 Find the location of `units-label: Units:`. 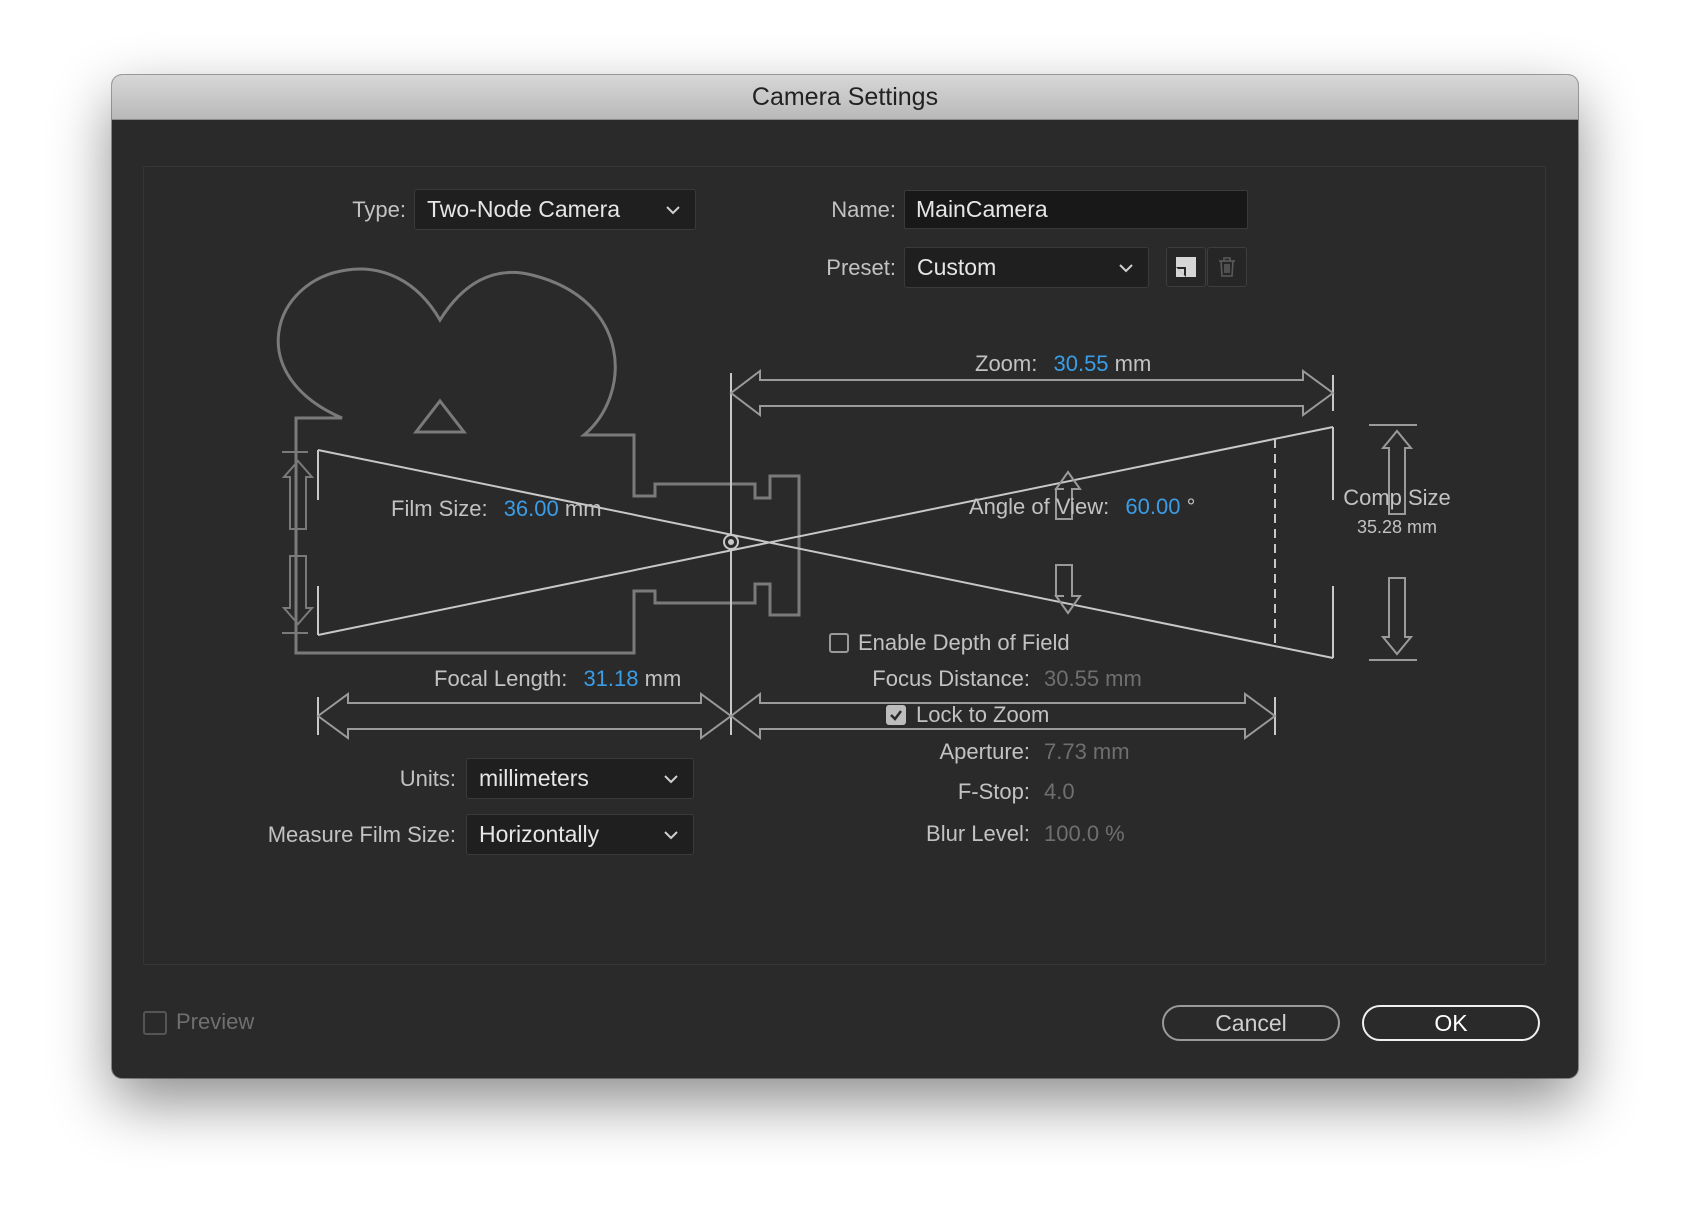

units-label: Units: is located at coordinates (427, 778).